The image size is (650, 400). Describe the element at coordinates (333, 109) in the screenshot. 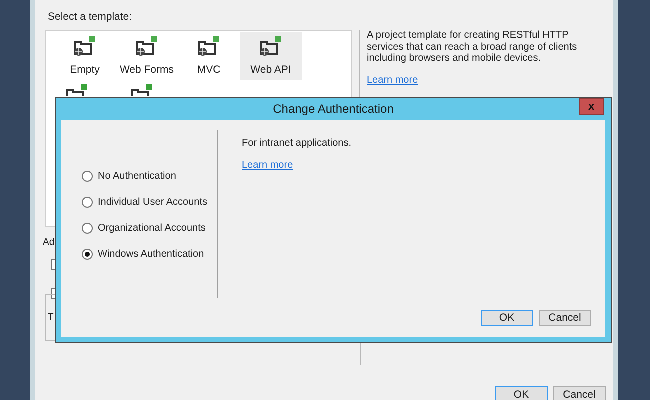

I see `window-title: Change Authentication` at that location.